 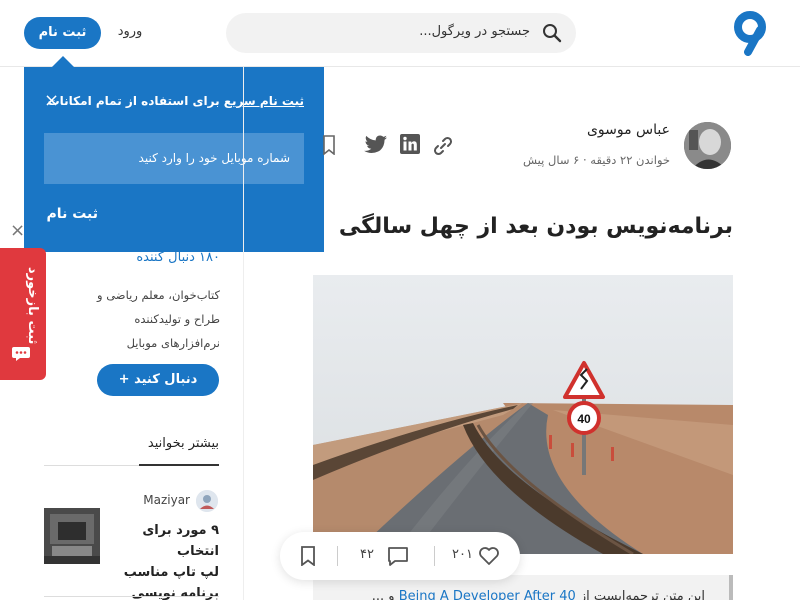 What do you see at coordinates (130, 31) in the screenshot?
I see `login-link: ورود` at bounding box center [130, 31].